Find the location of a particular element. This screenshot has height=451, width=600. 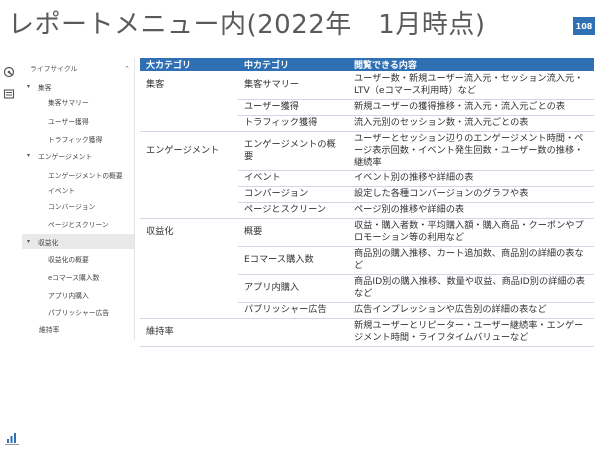

sidebar-item-label: ユーザー獲得 is located at coordinates (68, 121).